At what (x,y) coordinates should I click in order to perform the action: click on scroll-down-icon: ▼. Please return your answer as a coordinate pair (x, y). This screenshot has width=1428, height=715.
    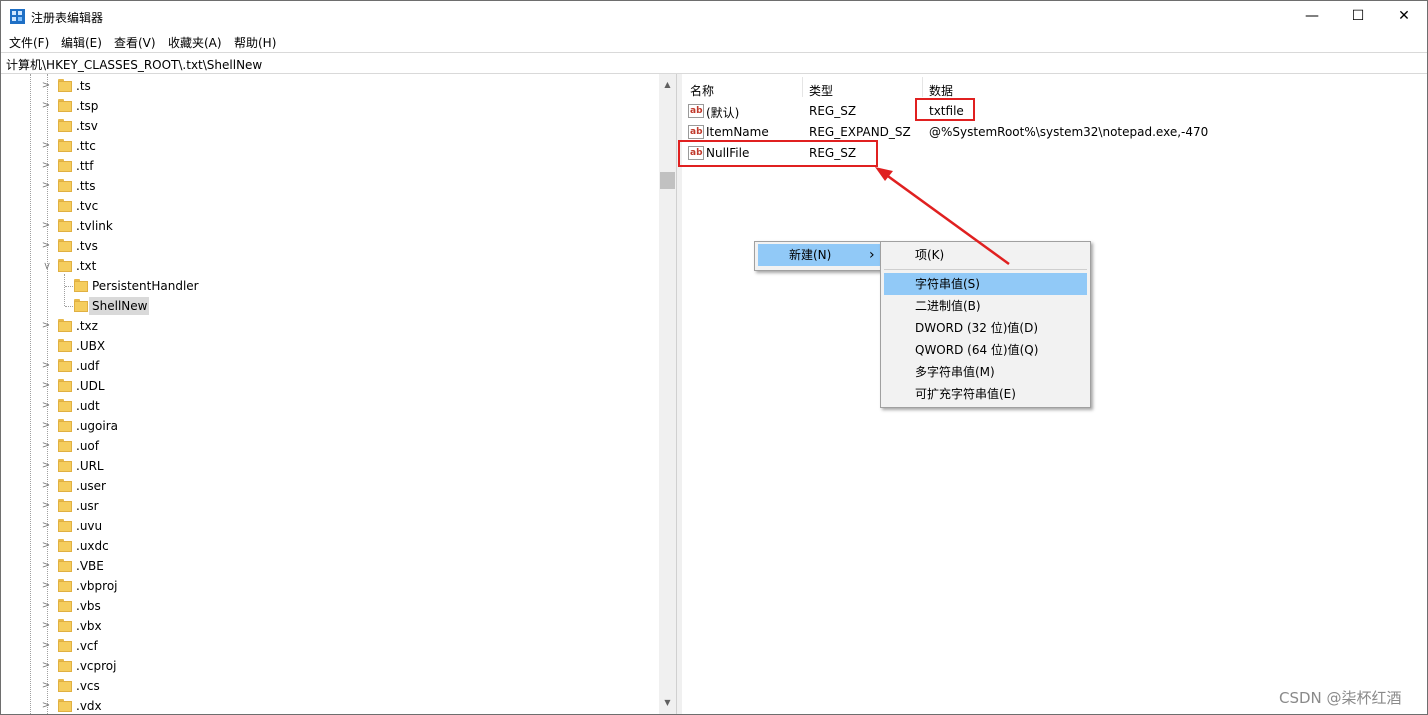
    Looking at the image, I should click on (667, 702).